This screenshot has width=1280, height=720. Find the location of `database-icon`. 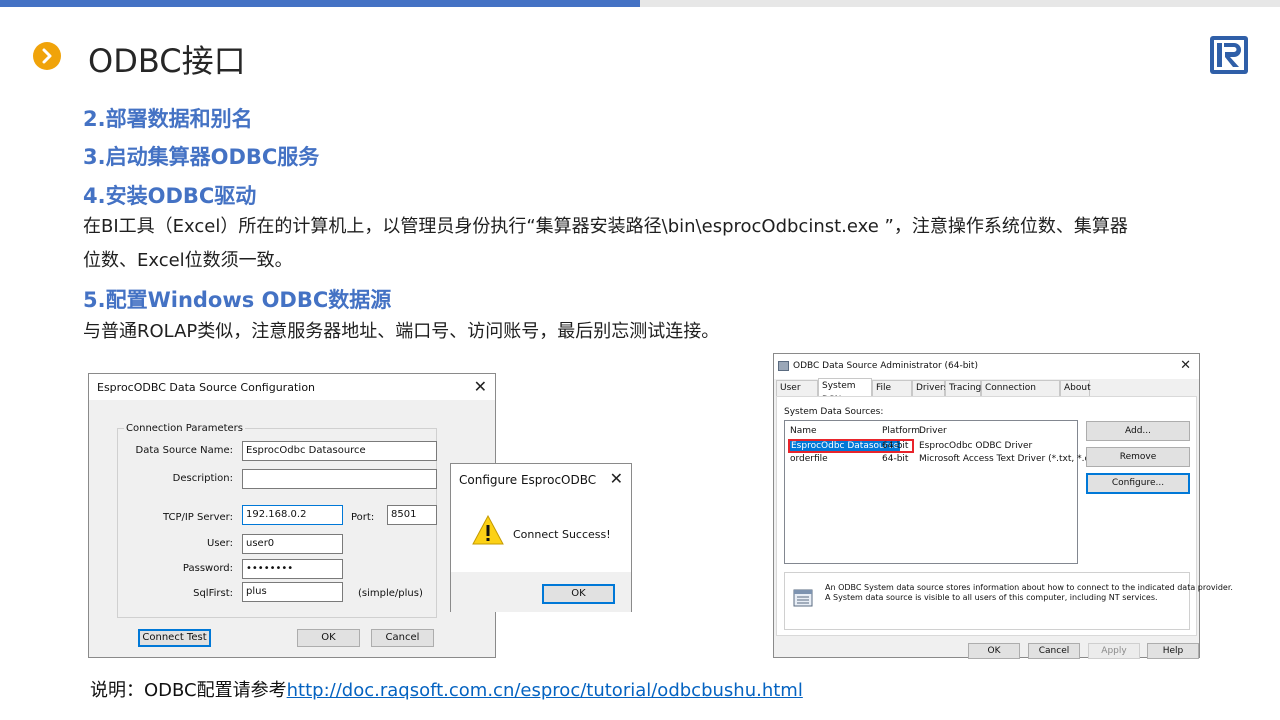

database-icon is located at coordinates (803, 599).